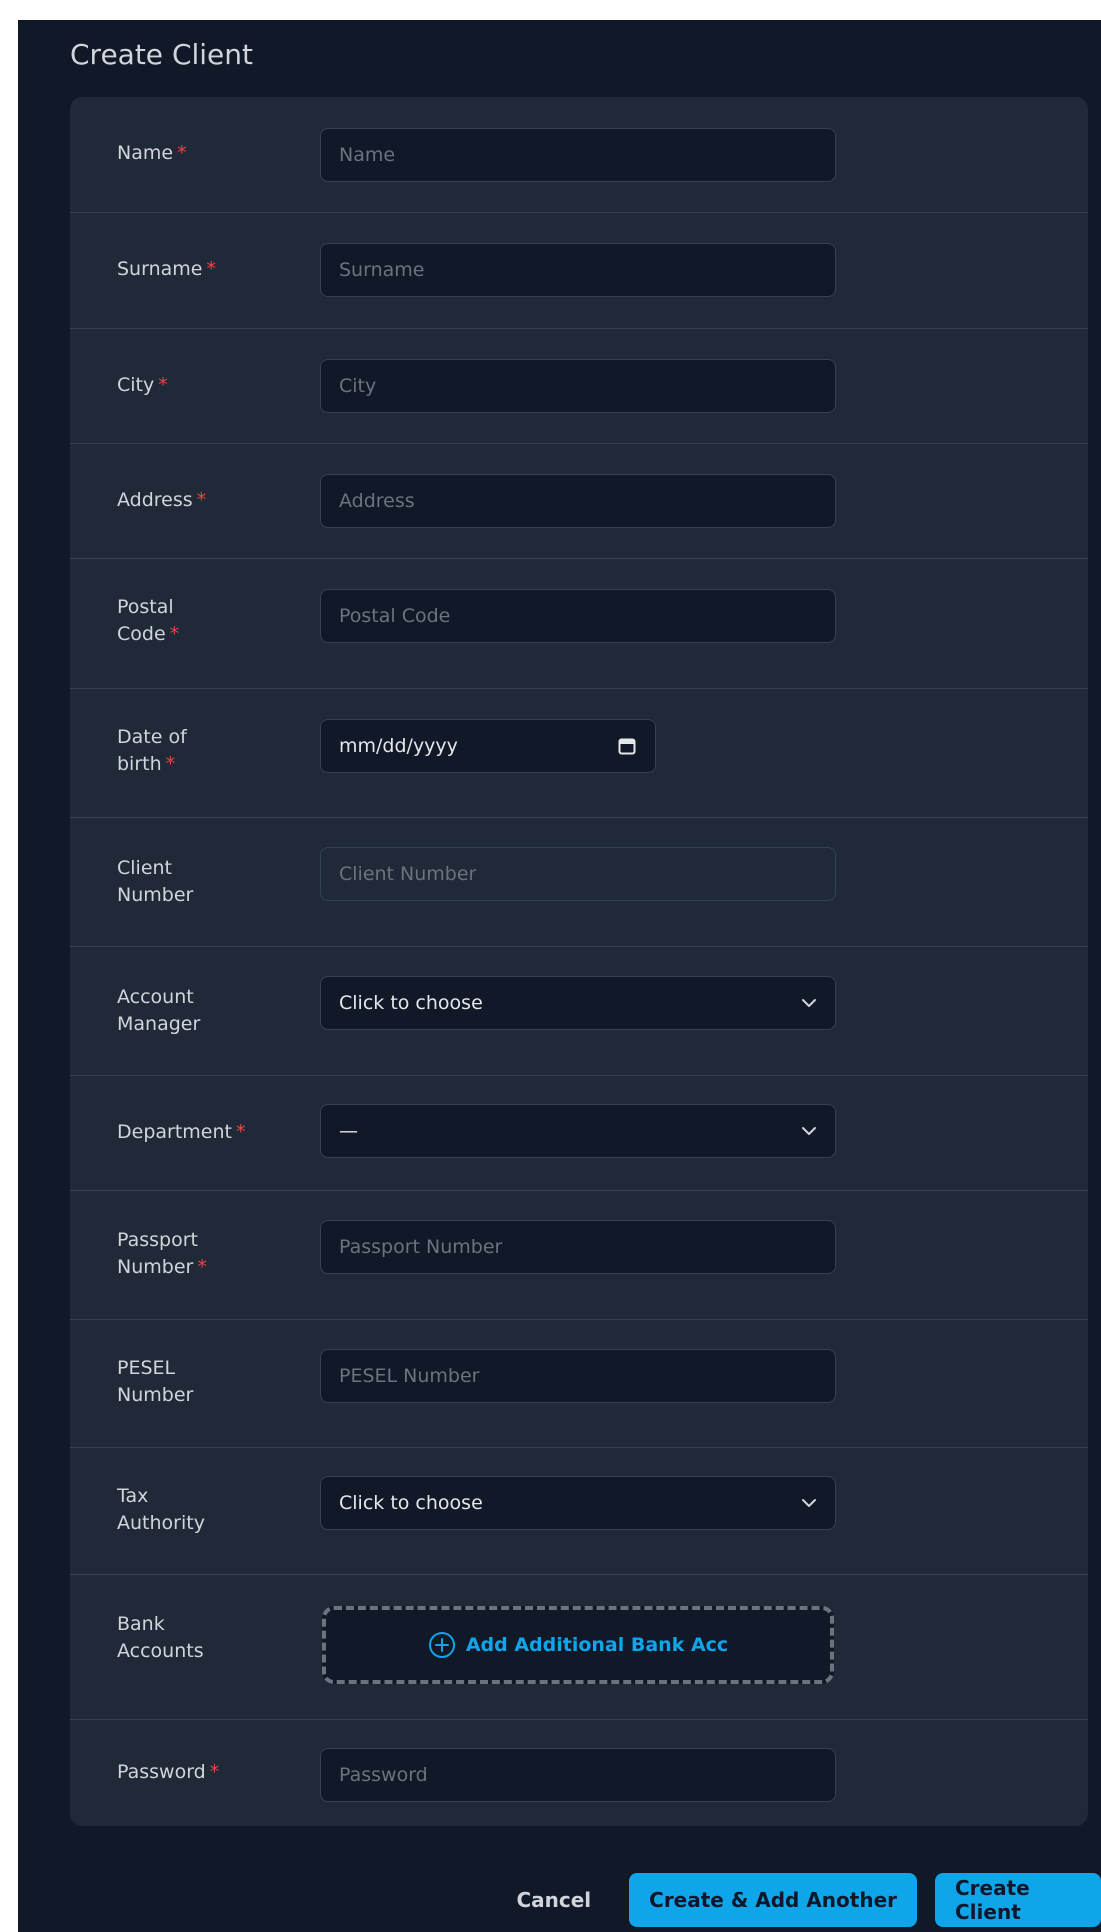 The height and width of the screenshot is (1932, 1101). Describe the element at coordinates (773, 1900) in the screenshot. I see `create-and-add-another-button: Create & Add Another` at that location.